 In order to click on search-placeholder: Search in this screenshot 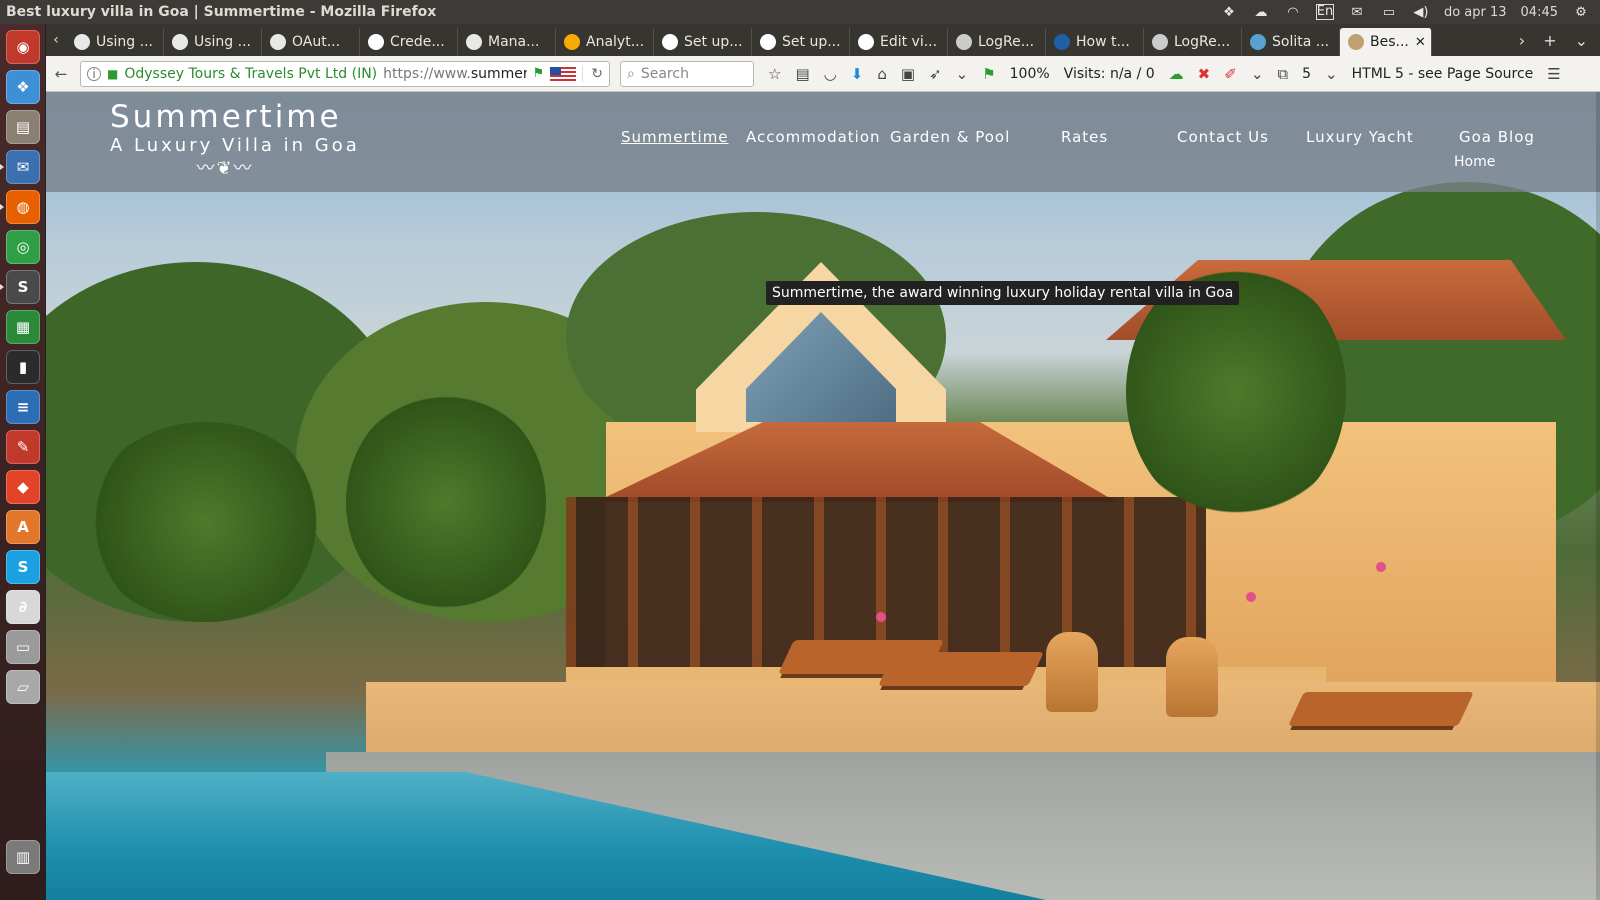, I will do `click(664, 73)`.